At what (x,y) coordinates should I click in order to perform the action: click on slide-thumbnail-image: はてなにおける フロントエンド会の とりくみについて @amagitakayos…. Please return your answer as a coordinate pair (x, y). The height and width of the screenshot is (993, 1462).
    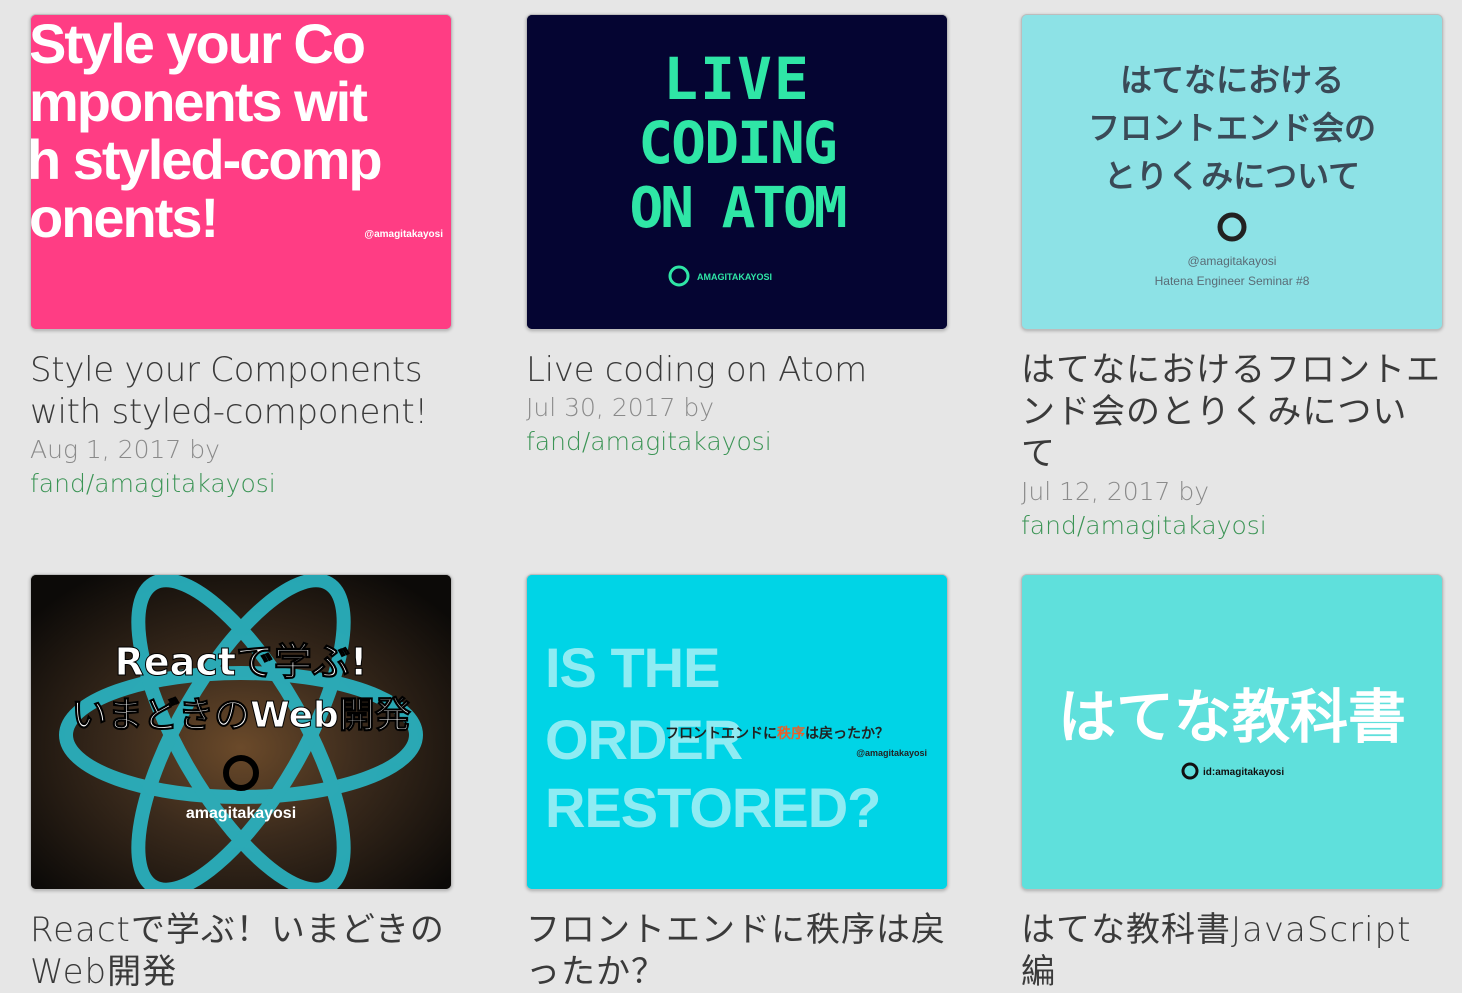
    Looking at the image, I should click on (1232, 172).